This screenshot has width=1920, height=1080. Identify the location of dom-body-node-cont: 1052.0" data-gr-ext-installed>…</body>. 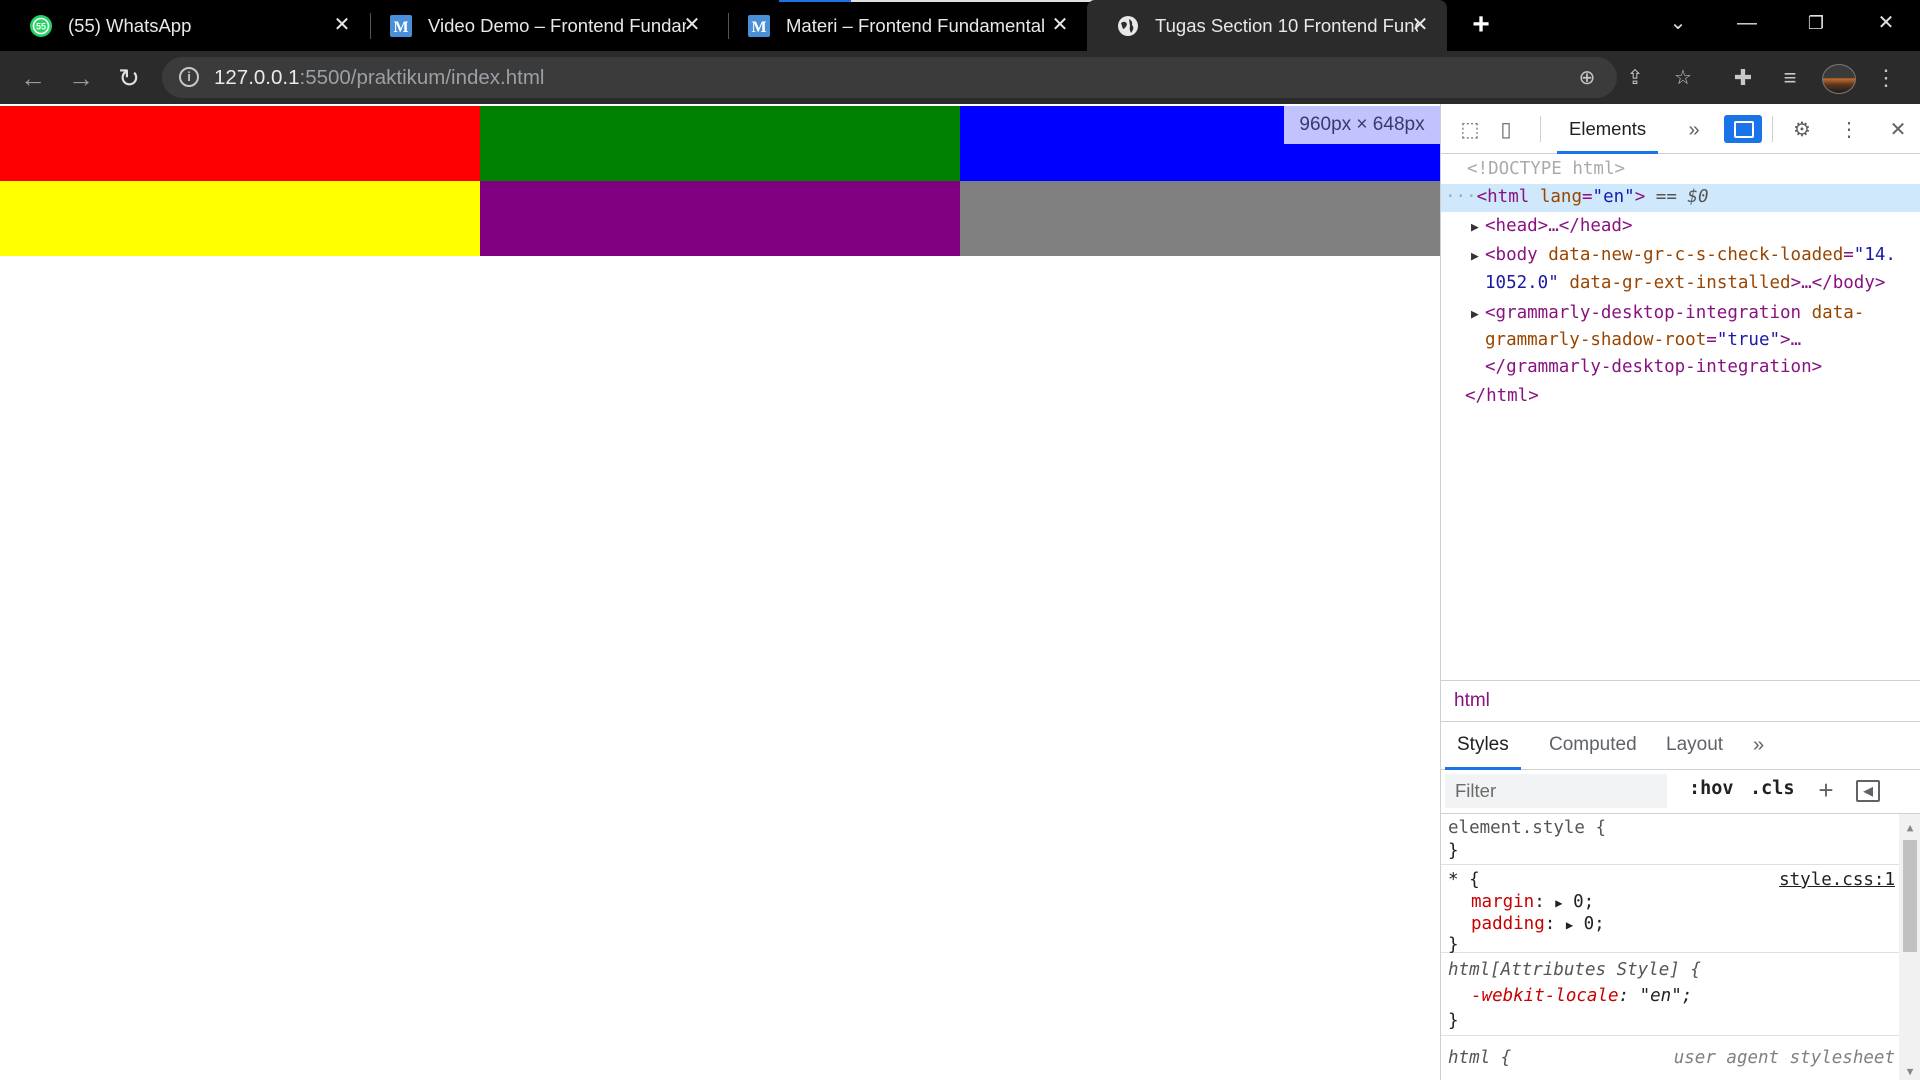
(1685, 283).